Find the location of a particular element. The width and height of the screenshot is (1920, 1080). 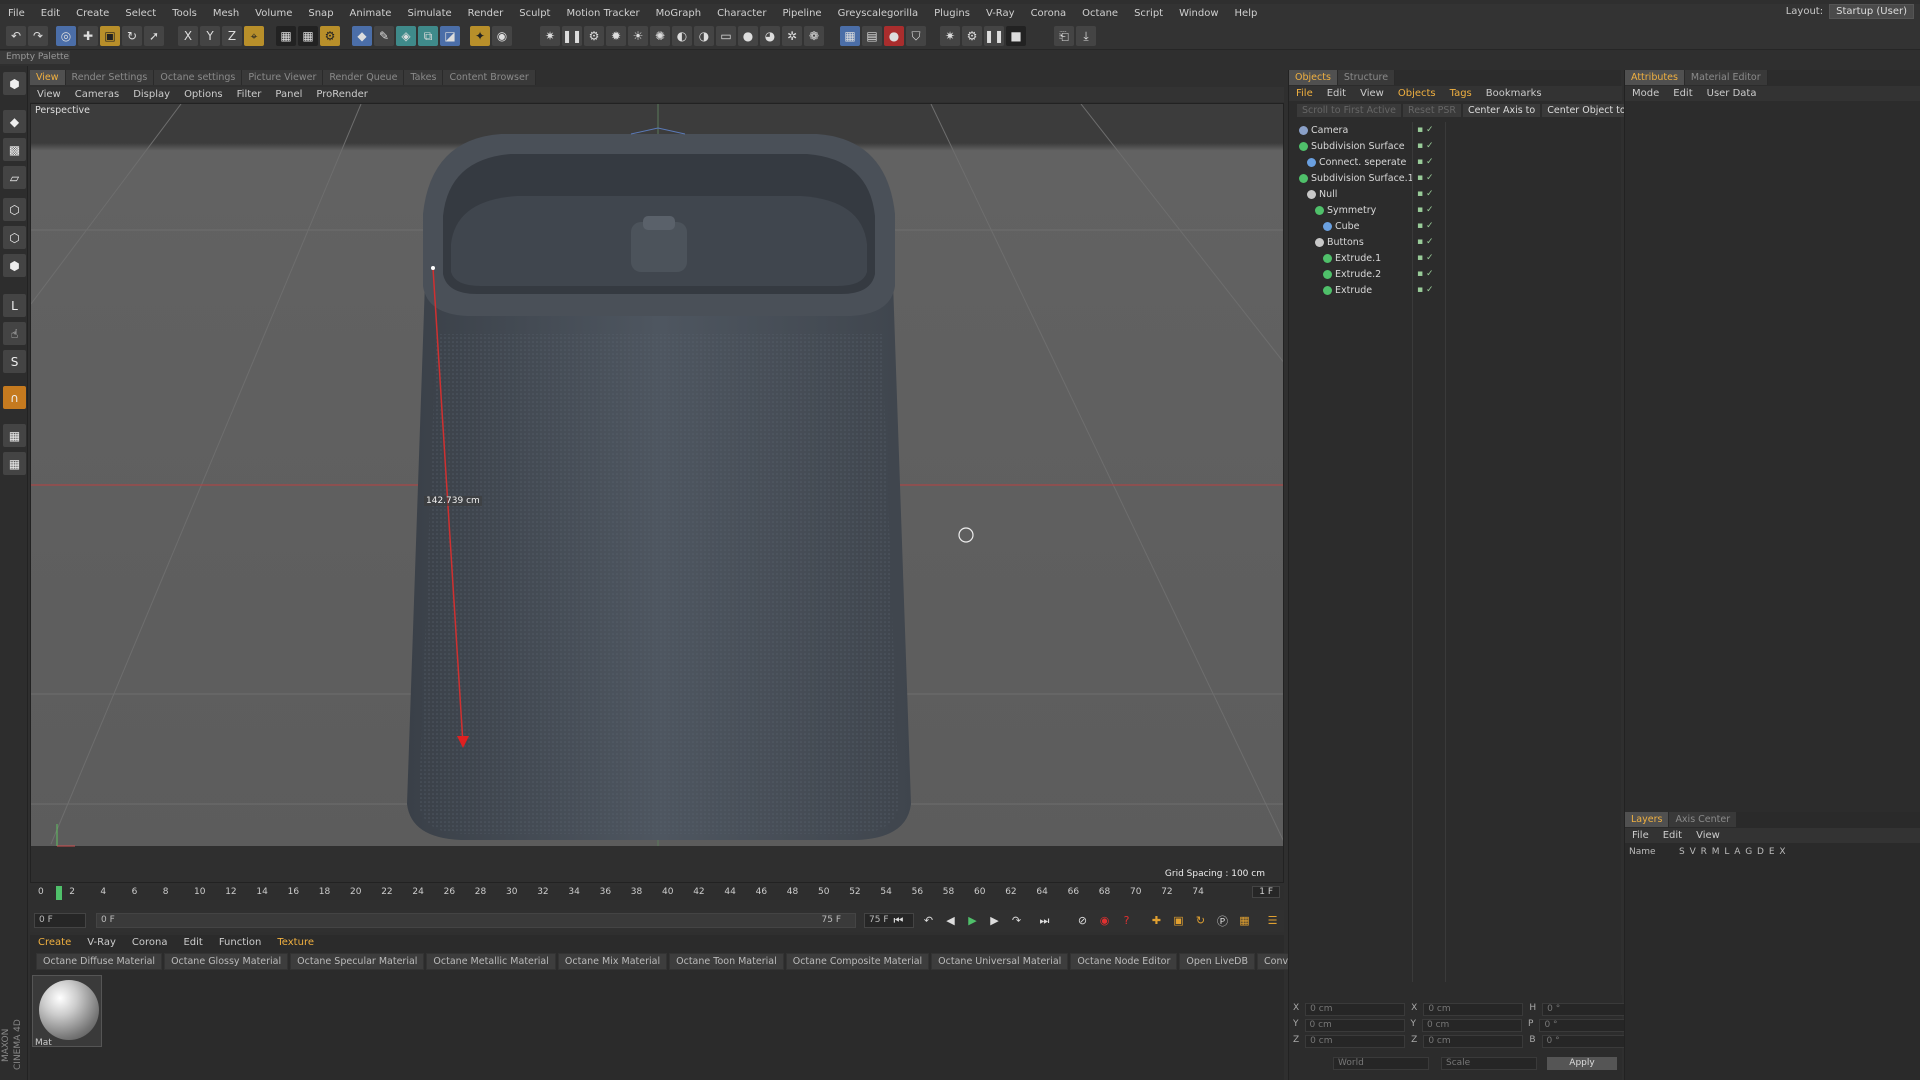

menu-pipeline: Pipeline is located at coordinates (801, 13).